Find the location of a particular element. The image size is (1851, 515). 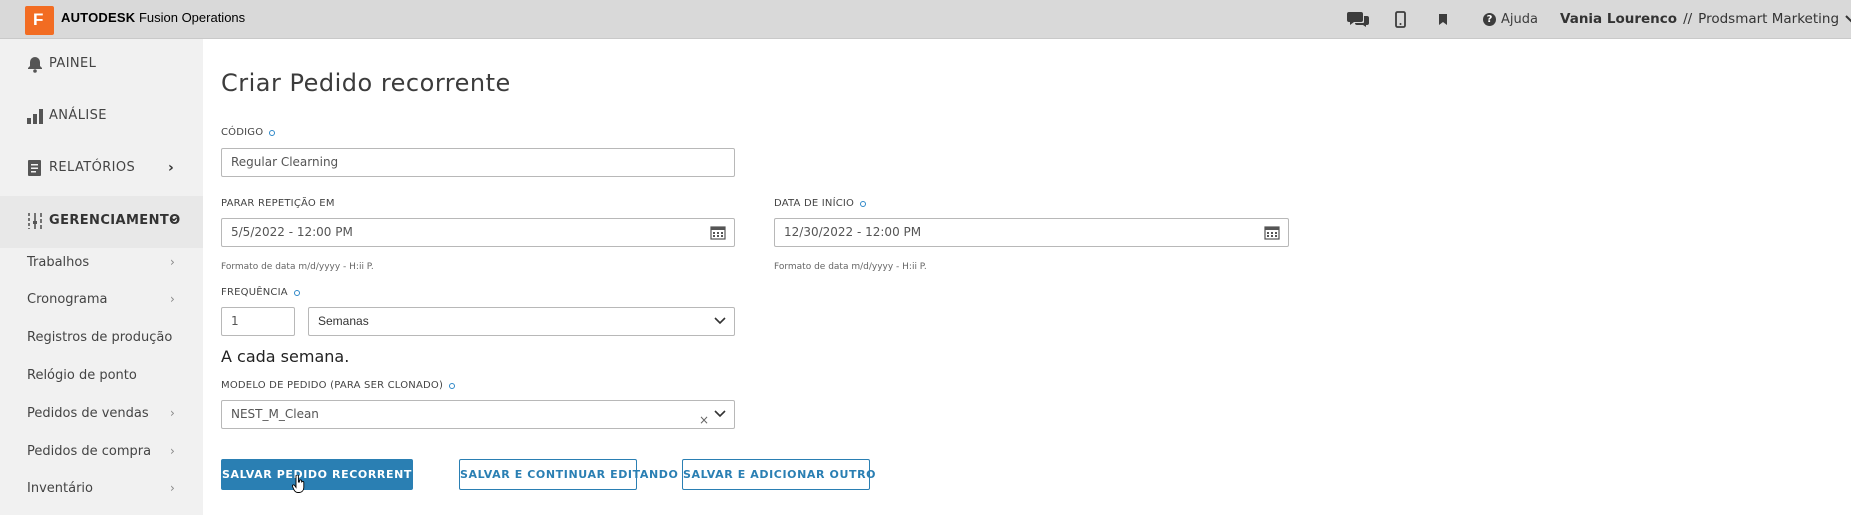

sub-item-pedidos-compra: Pedidos de compra › is located at coordinates (101, 453).